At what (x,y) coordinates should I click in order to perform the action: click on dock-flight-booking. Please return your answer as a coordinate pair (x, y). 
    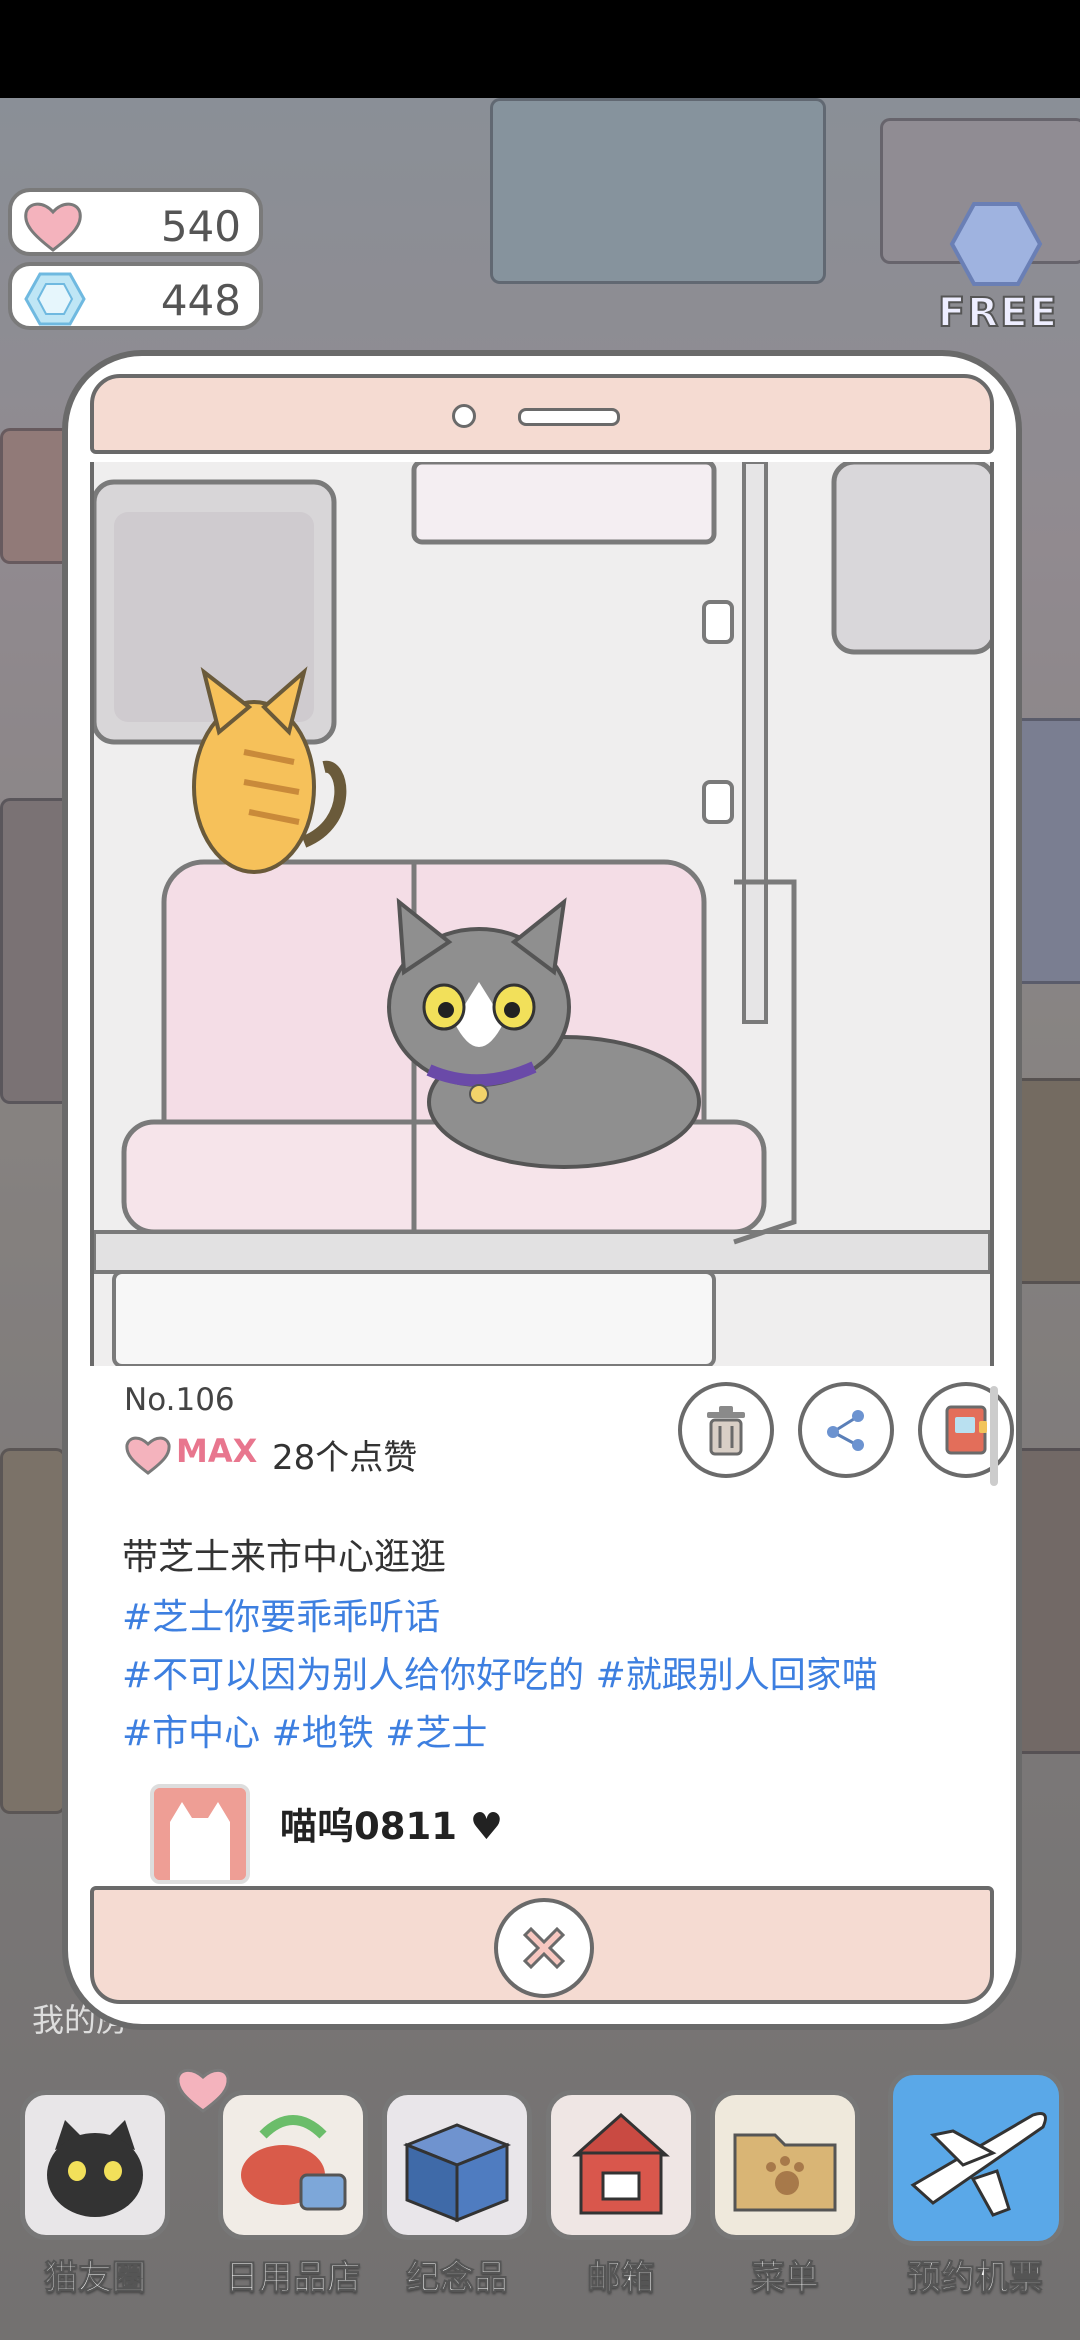
    Looking at the image, I should click on (976, 2158).